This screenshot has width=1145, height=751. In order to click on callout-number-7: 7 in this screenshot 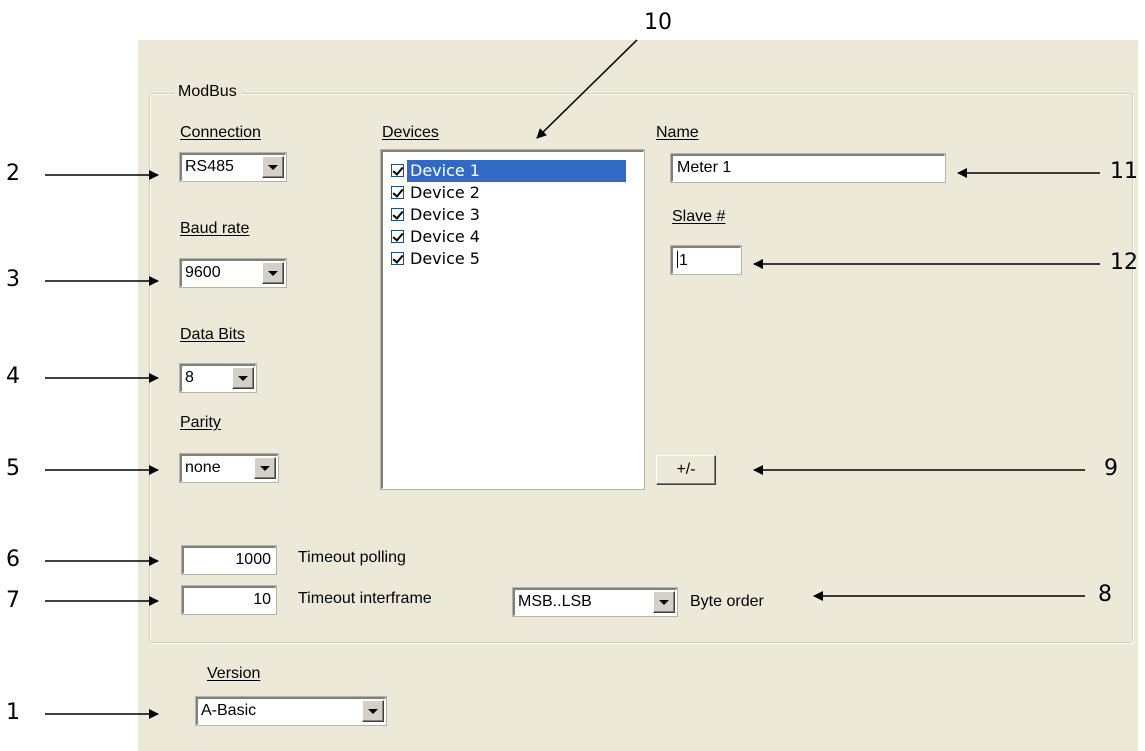, I will do `click(13, 600)`.